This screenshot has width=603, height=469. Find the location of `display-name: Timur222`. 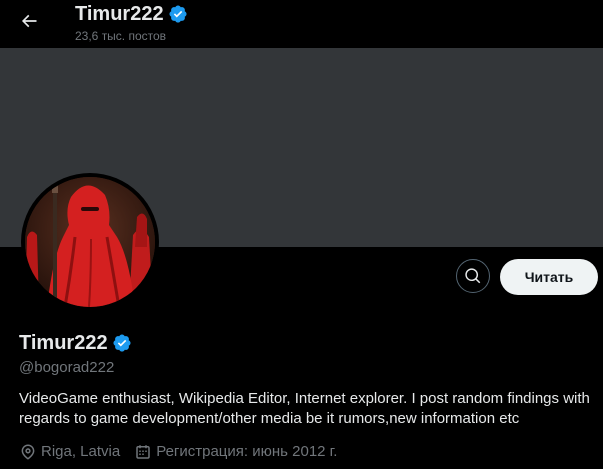

display-name: Timur222 is located at coordinates (63, 343).